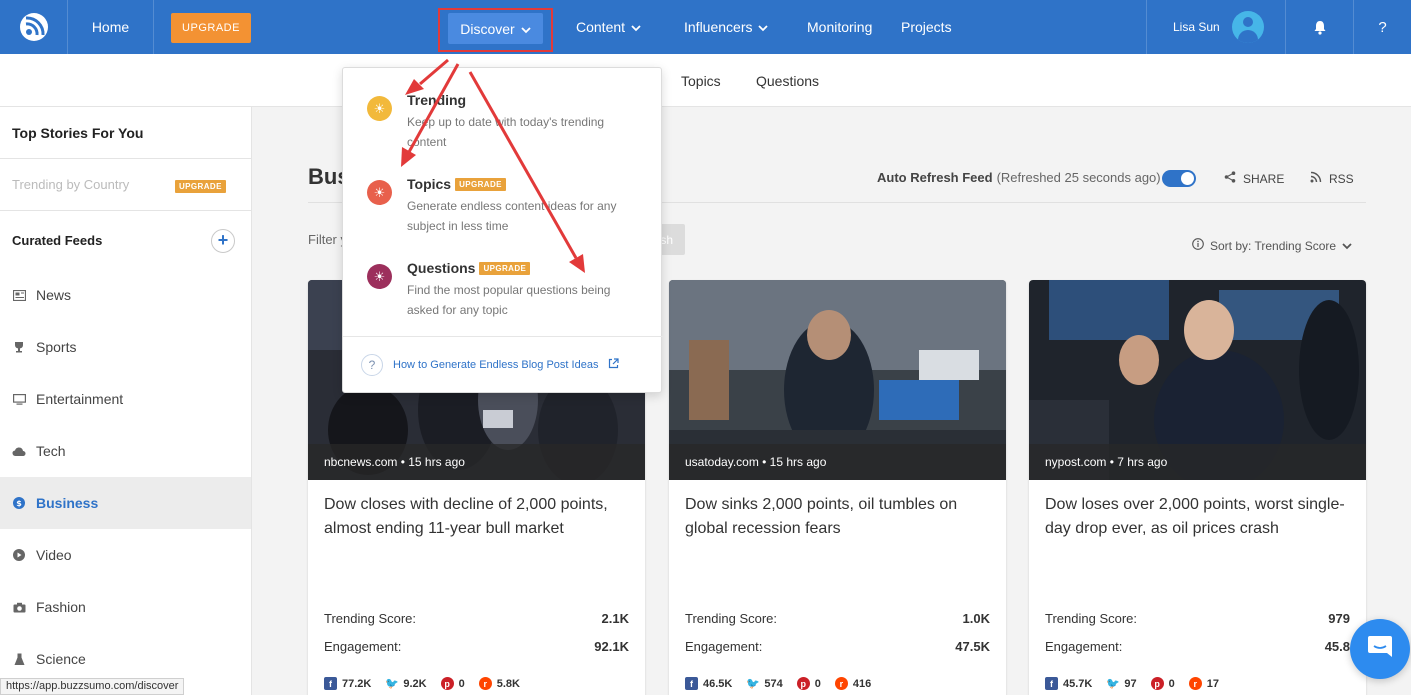 The image size is (1411, 695). I want to click on rss-button: RSS, so click(1332, 178).